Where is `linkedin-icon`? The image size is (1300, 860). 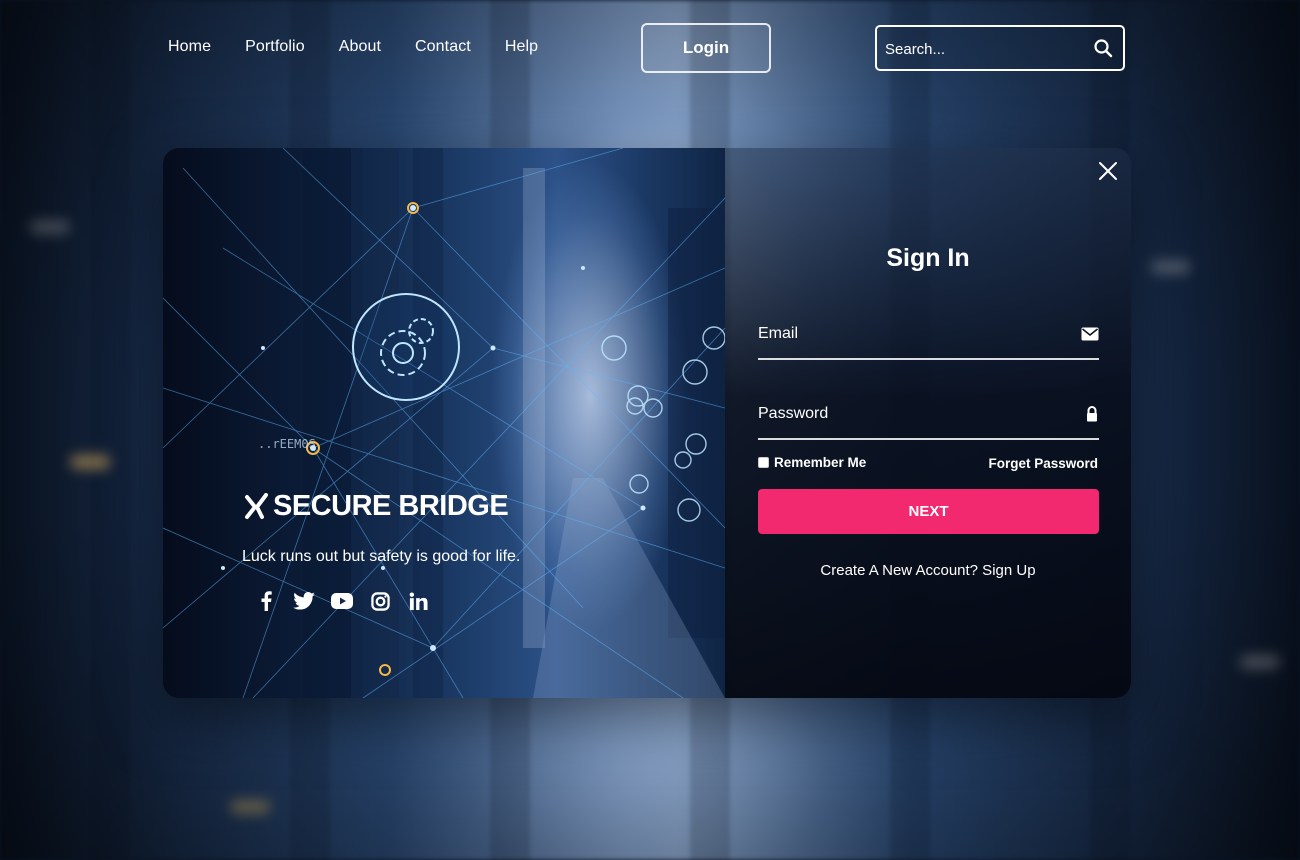 linkedin-icon is located at coordinates (418, 601).